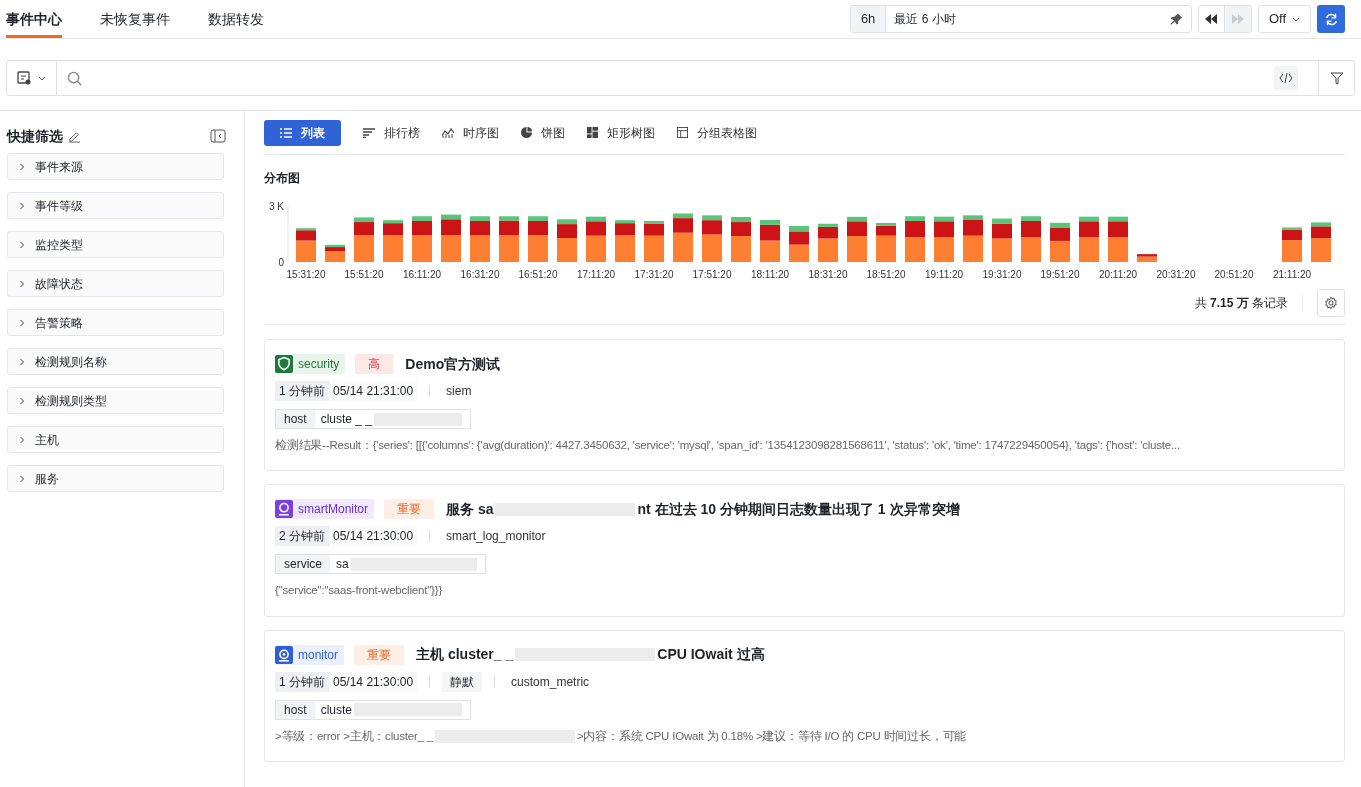 This screenshot has width=1361, height=787. Describe the element at coordinates (1237, 19) in the screenshot. I see `forward-icon` at that location.